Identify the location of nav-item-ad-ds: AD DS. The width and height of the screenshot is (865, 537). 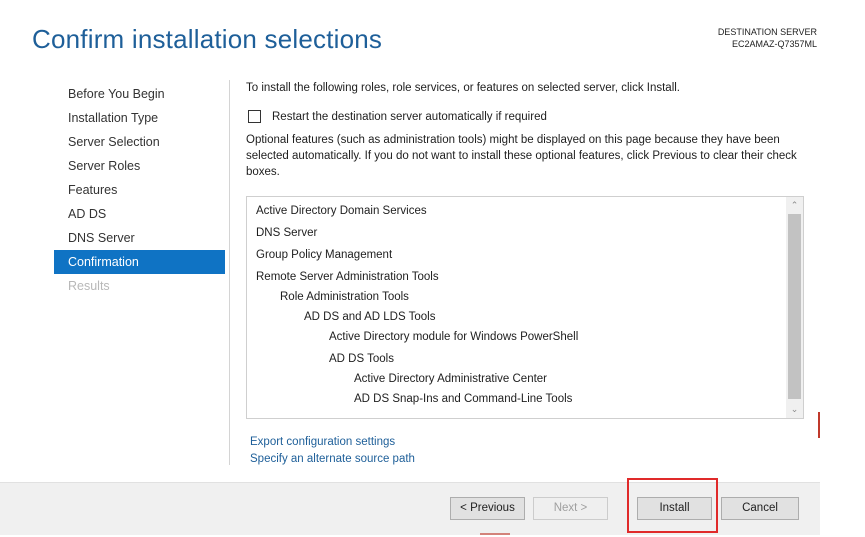
(139, 214).